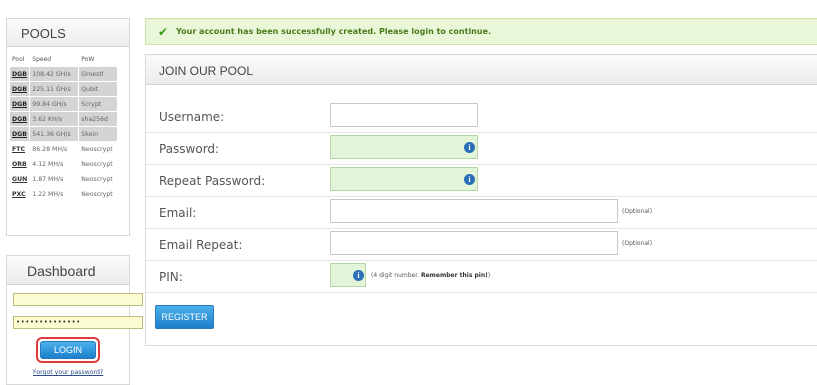 The width and height of the screenshot is (817, 385). I want to click on pin-hint-bold: Remember this pin!, so click(454, 275).